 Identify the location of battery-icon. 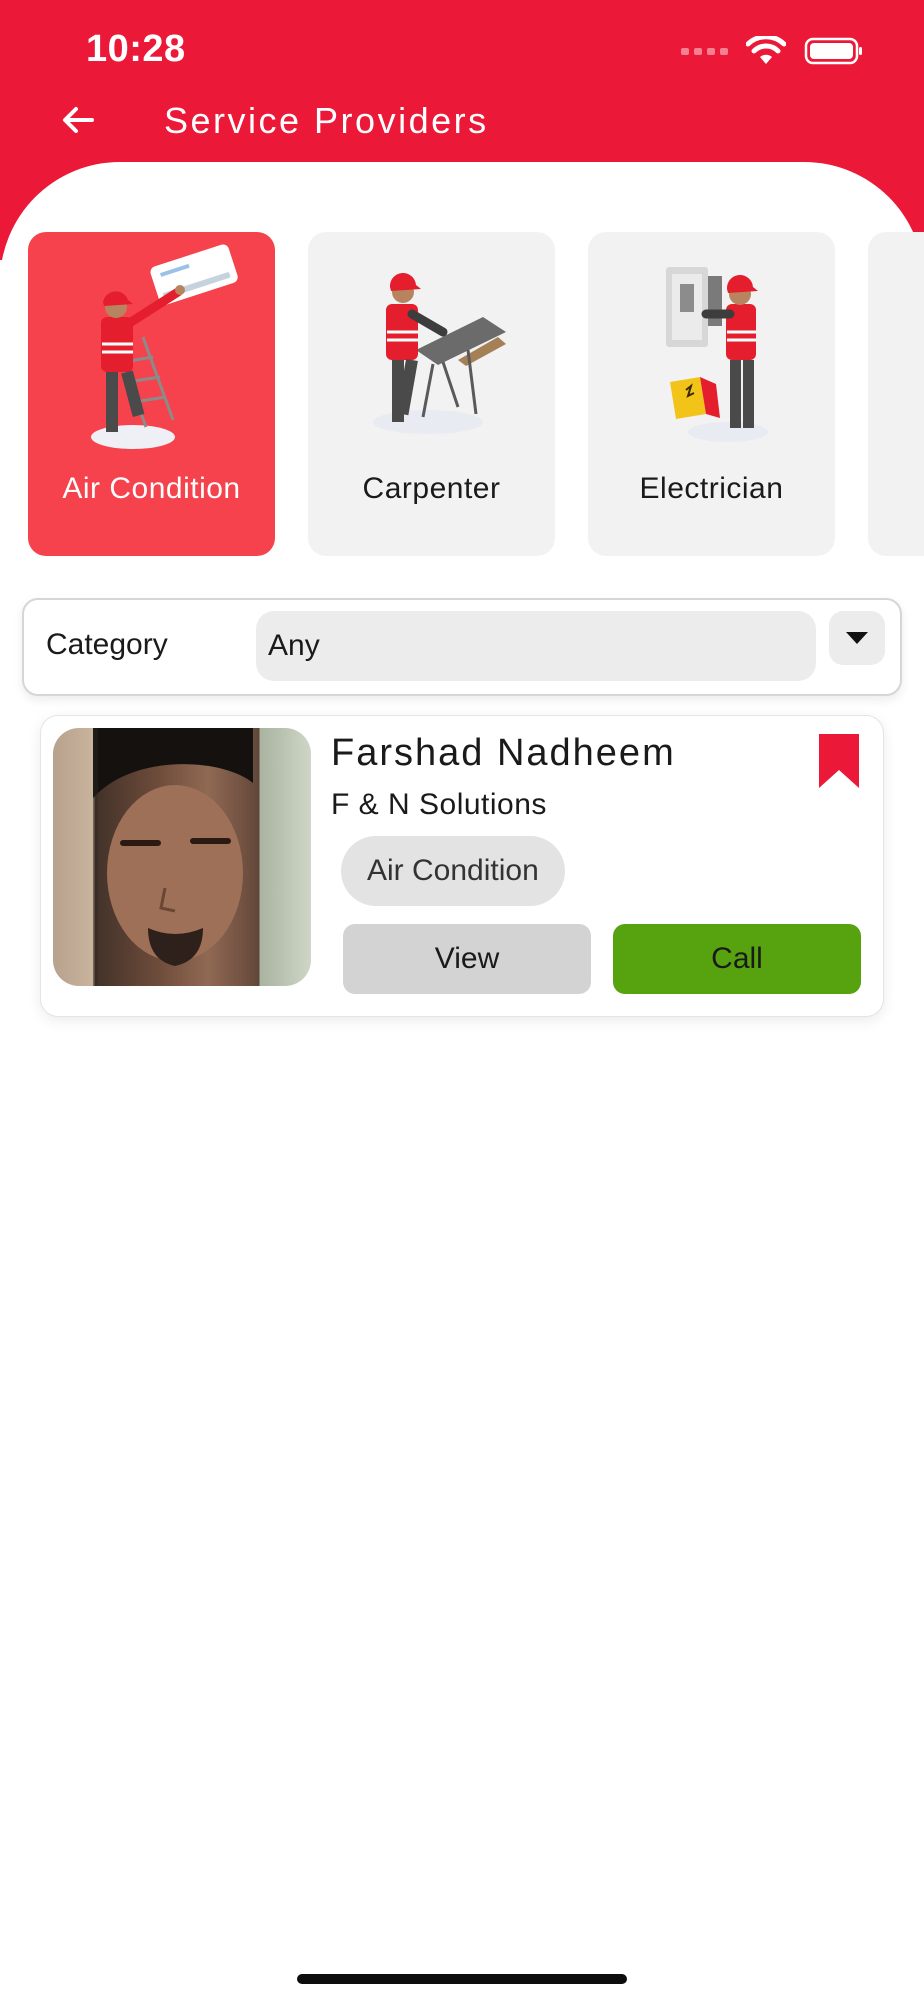
(833, 51).